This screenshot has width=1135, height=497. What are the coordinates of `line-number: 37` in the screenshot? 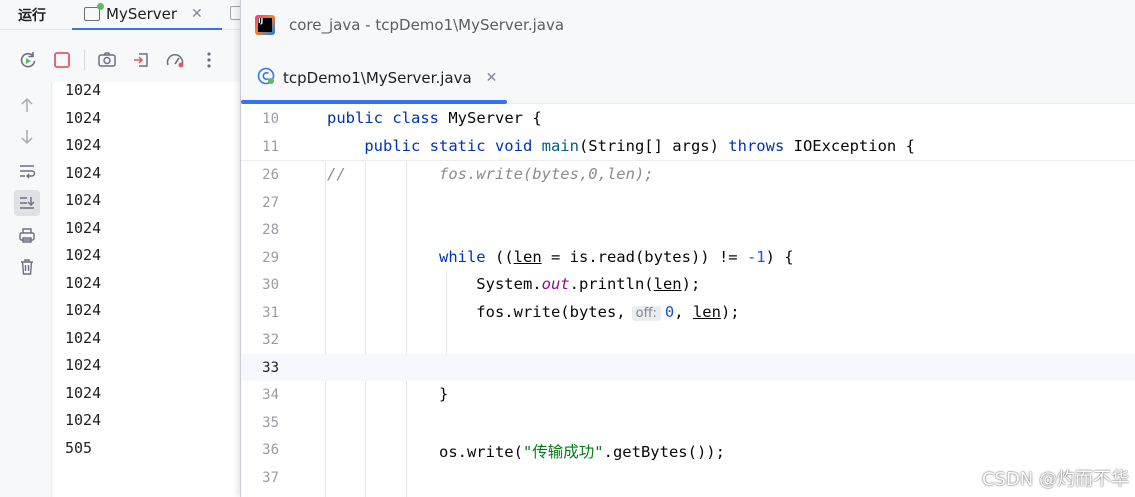 It's located at (270, 477).